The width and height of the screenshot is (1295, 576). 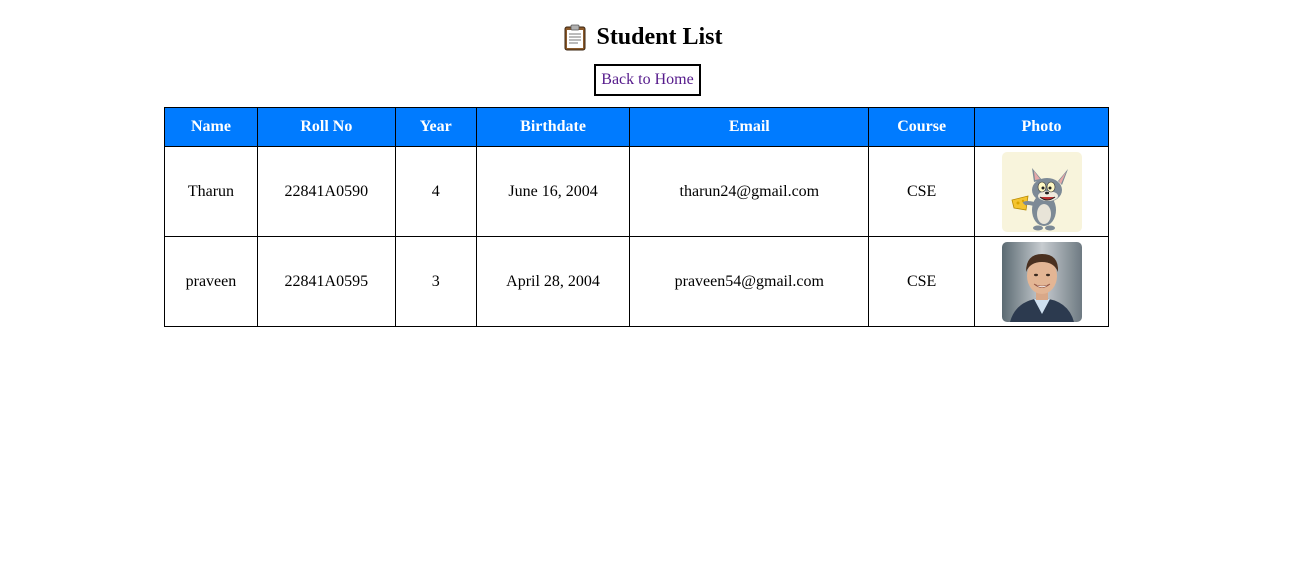 I want to click on cell-name: praveen, so click(x=211, y=281).